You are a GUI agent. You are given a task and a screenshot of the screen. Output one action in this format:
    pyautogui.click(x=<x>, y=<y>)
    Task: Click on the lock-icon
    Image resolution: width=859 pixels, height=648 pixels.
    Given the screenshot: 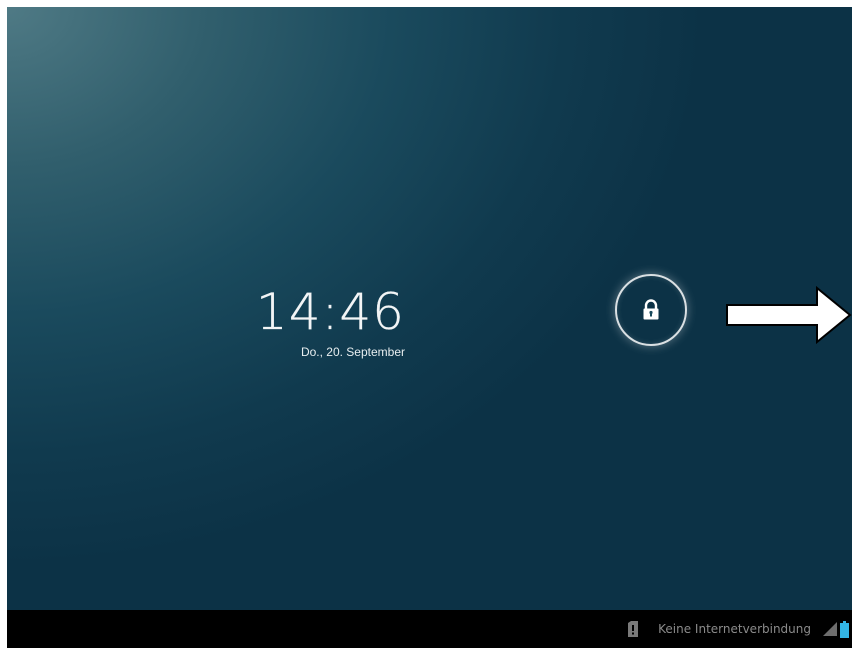 What is the action you would take?
    pyautogui.click(x=651, y=309)
    